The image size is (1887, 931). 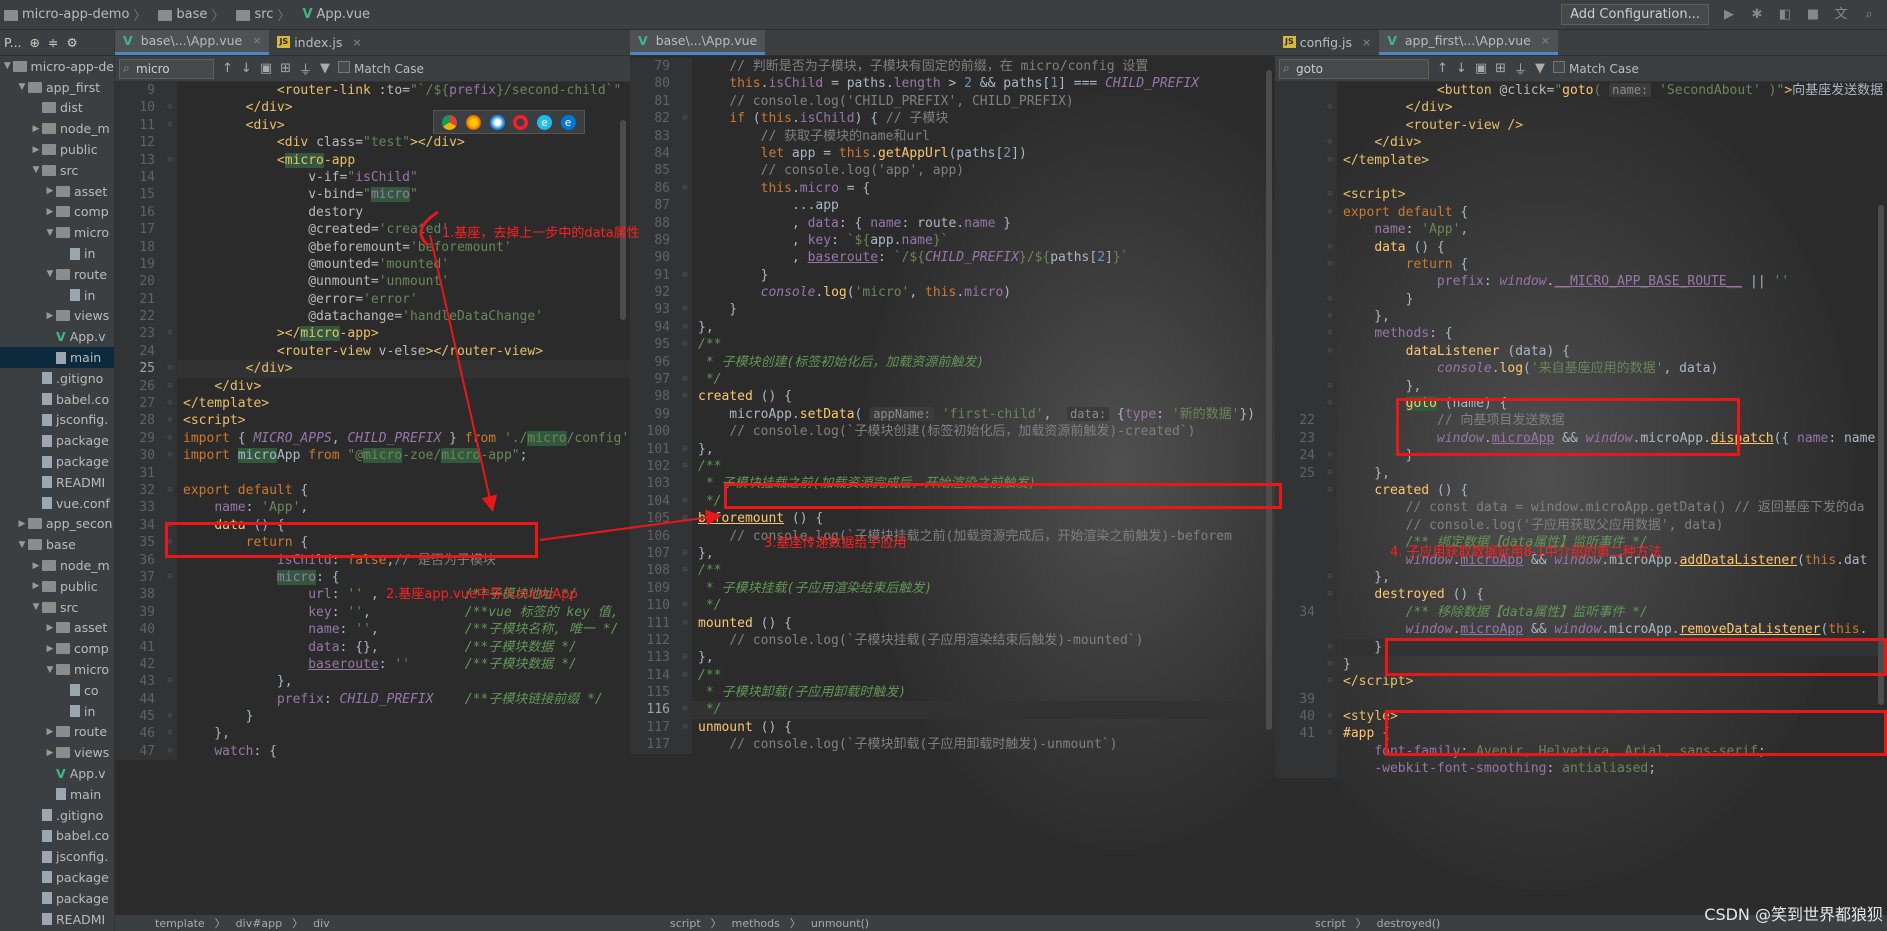 I want to click on breadcrumb-file: V App.vue, so click(x=336, y=14).